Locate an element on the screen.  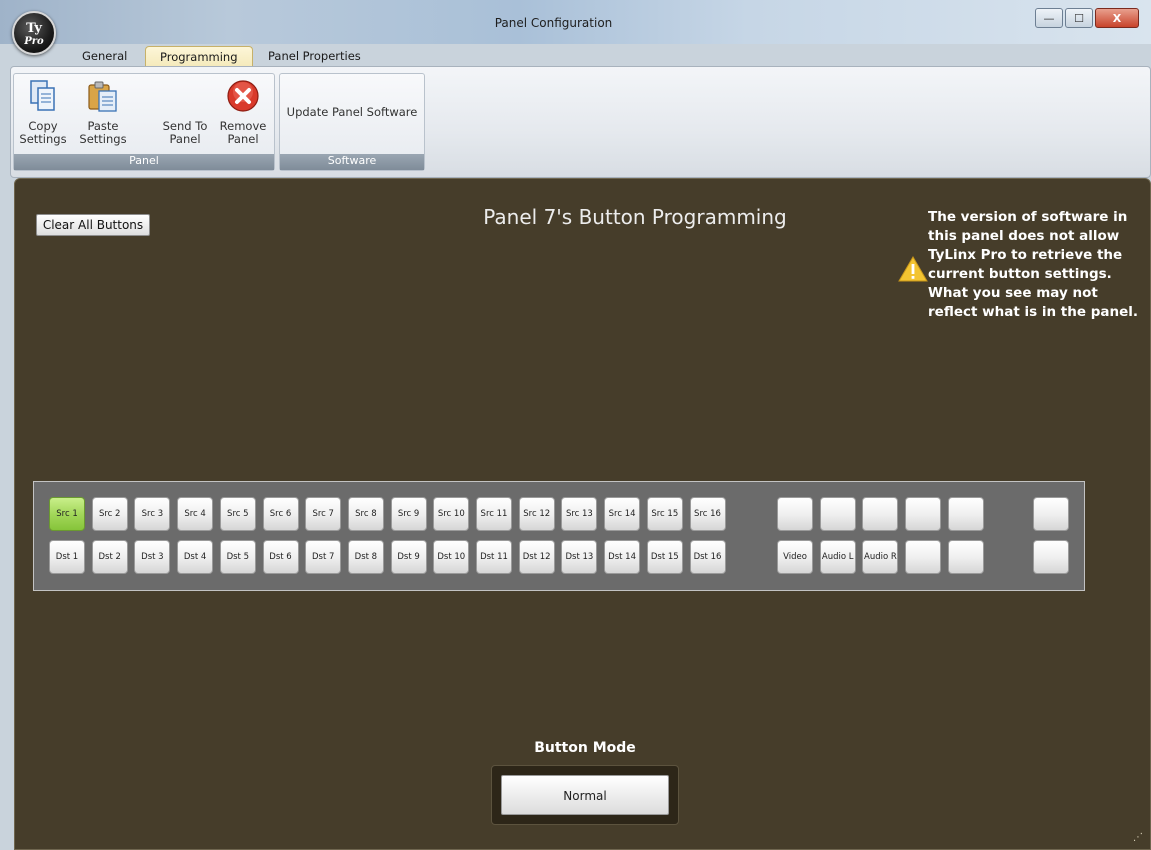
dst-button-4: Dst 4 is located at coordinates (195, 557).